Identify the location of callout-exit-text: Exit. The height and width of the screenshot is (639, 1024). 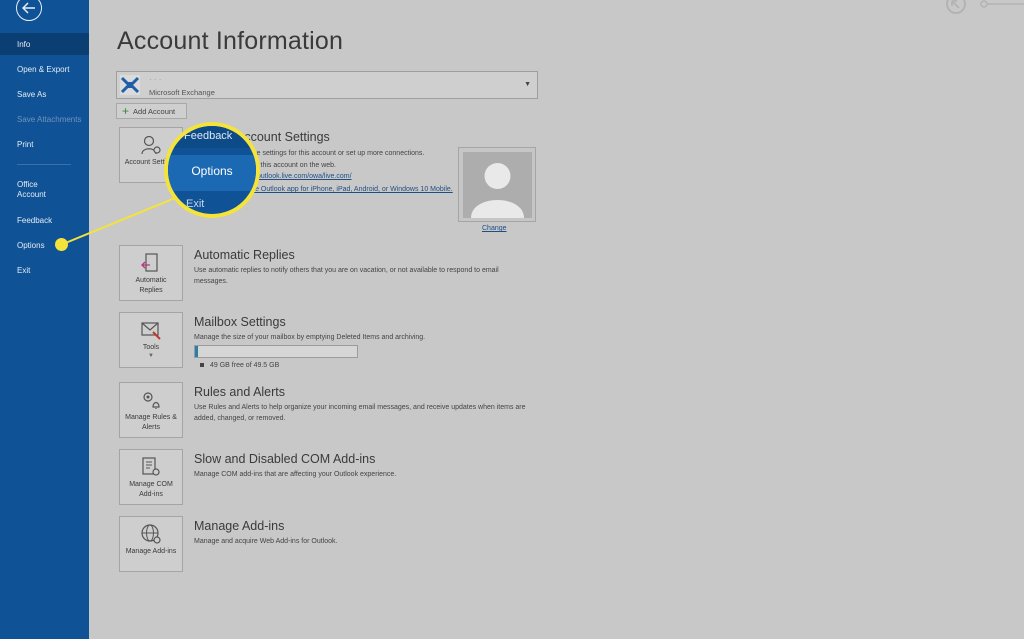
(195, 204).